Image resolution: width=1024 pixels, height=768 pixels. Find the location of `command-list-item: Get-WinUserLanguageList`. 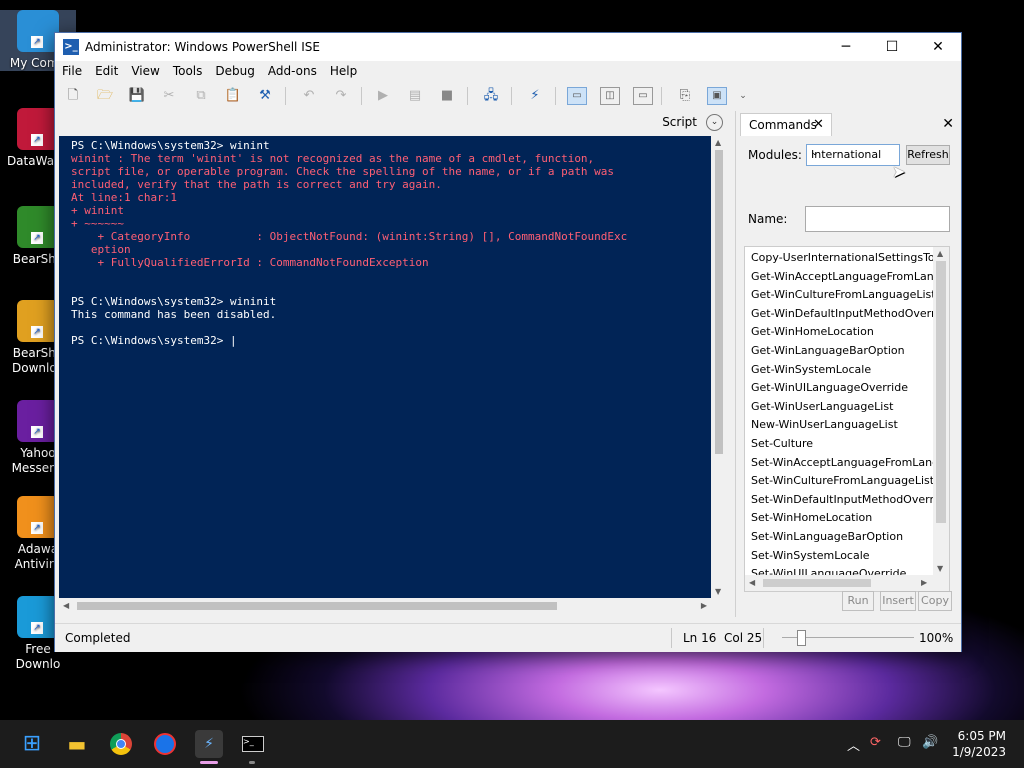

command-list-item: Get-WinUserLanguageList is located at coordinates (842, 407).